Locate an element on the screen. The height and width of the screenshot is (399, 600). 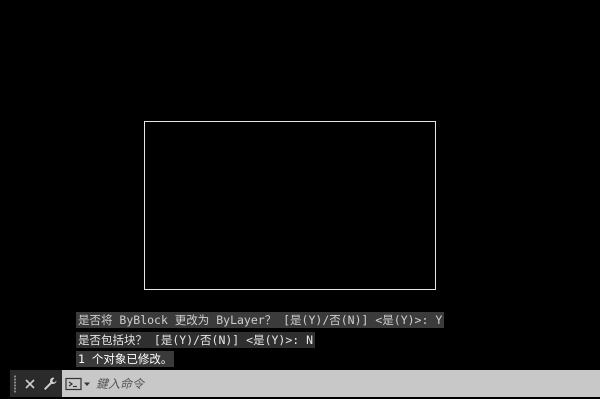
wrench-icon is located at coordinates (50, 383).